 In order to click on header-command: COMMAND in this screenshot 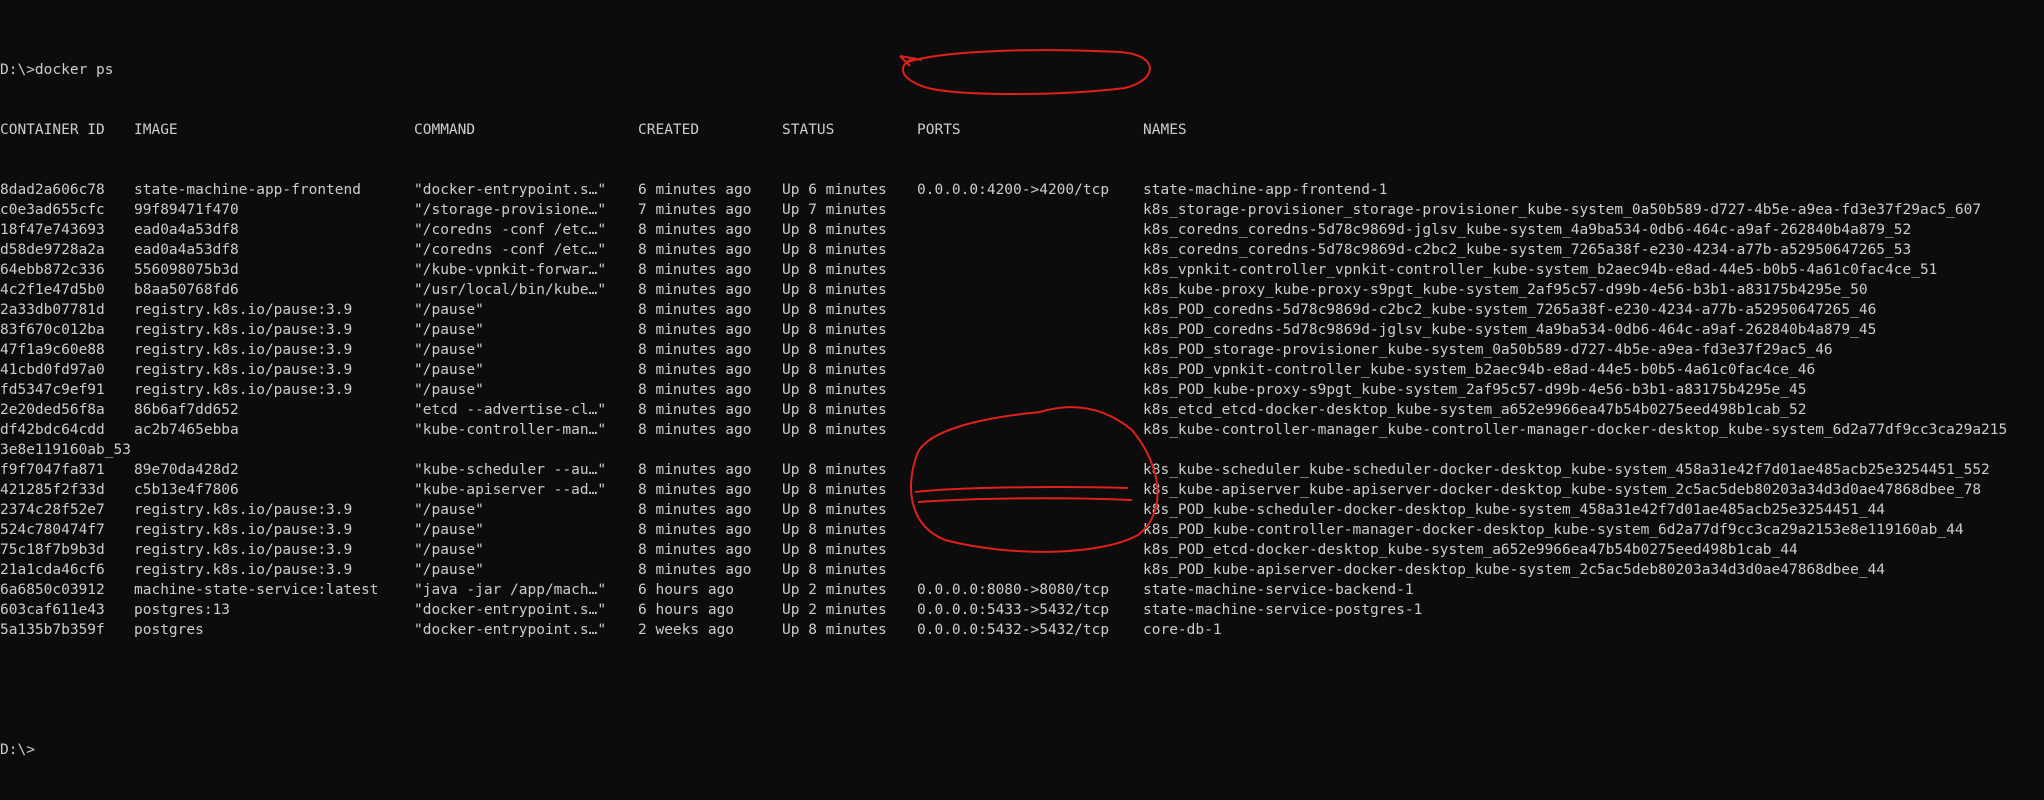, I will do `click(445, 130)`.